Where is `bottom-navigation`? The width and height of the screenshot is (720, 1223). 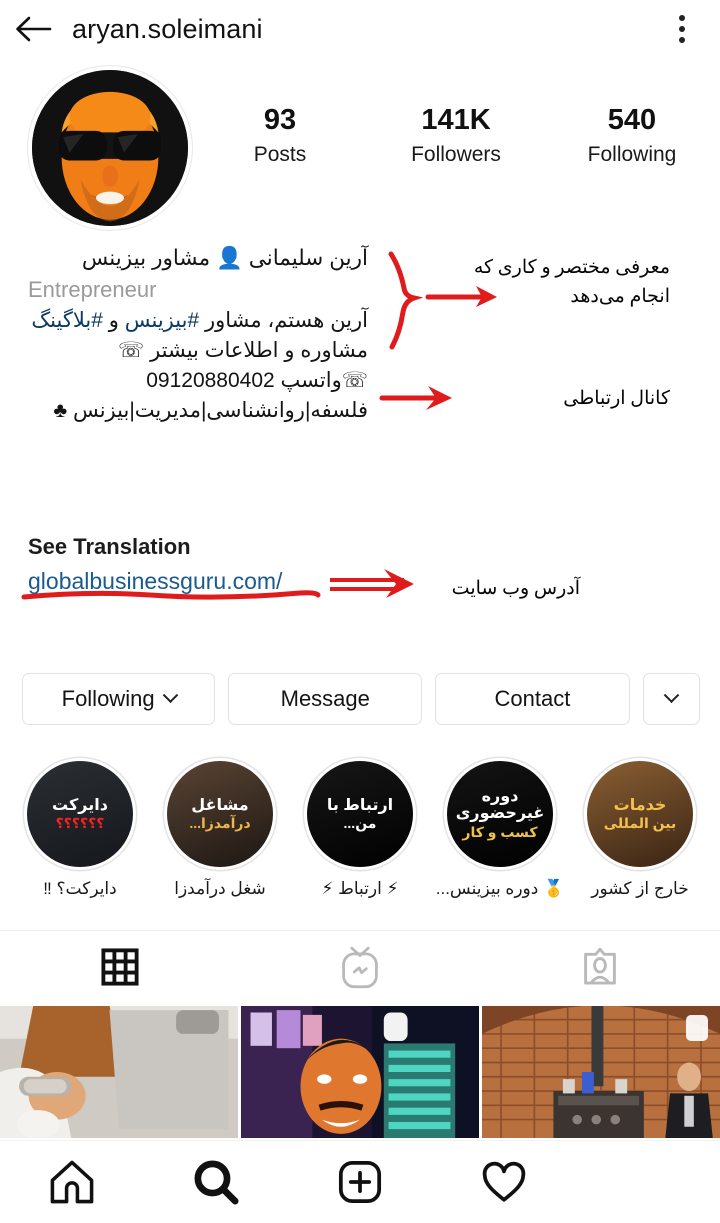 bottom-navigation is located at coordinates (360, 1181).